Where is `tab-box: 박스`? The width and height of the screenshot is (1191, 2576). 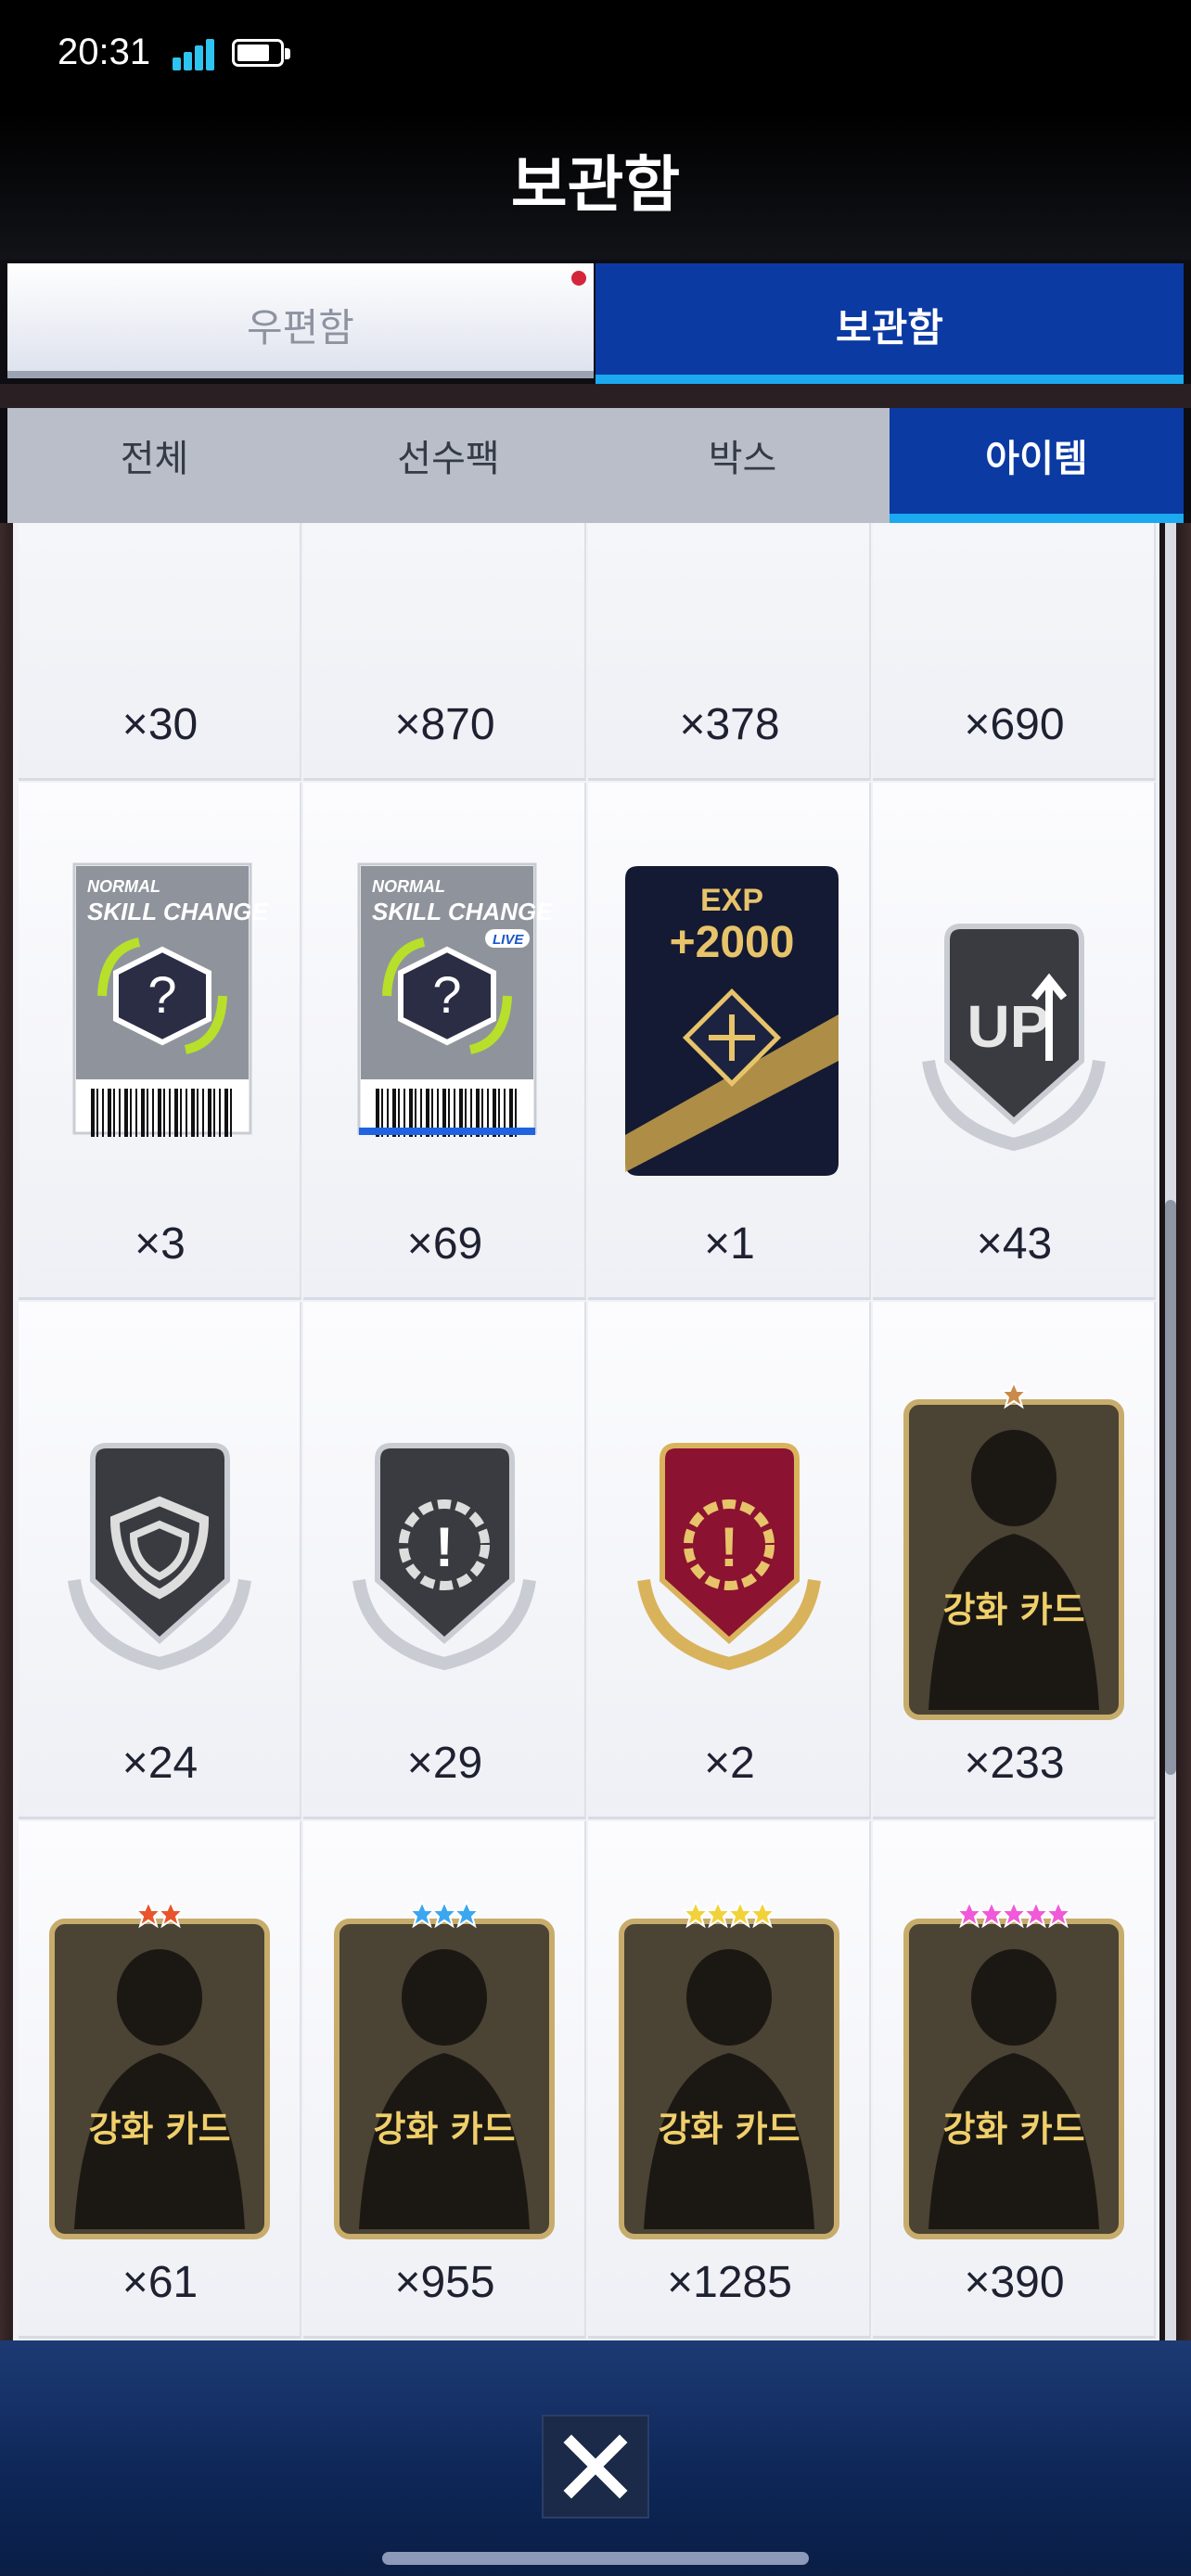
tab-box: 박스 is located at coordinates (743, 465).